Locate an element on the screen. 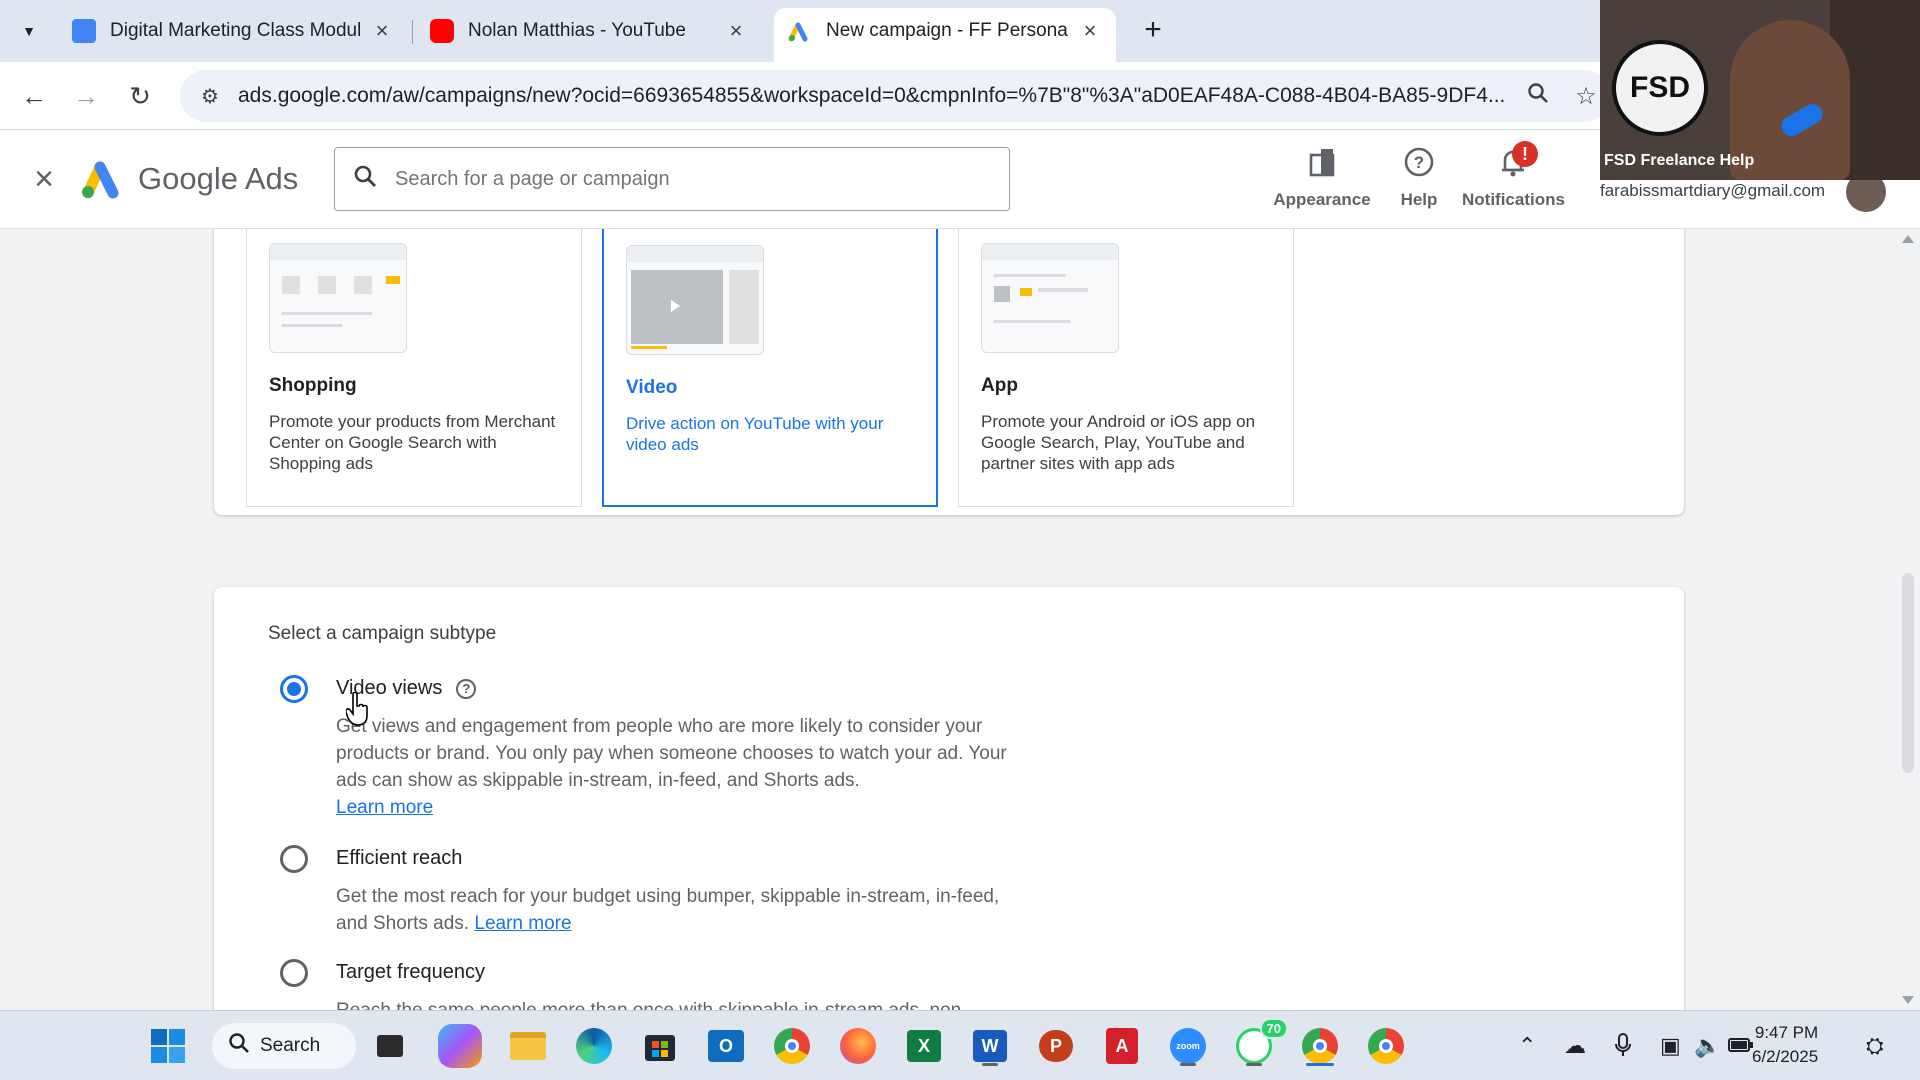  appearance-button: Appearance is located at coordinates (1322, 177).